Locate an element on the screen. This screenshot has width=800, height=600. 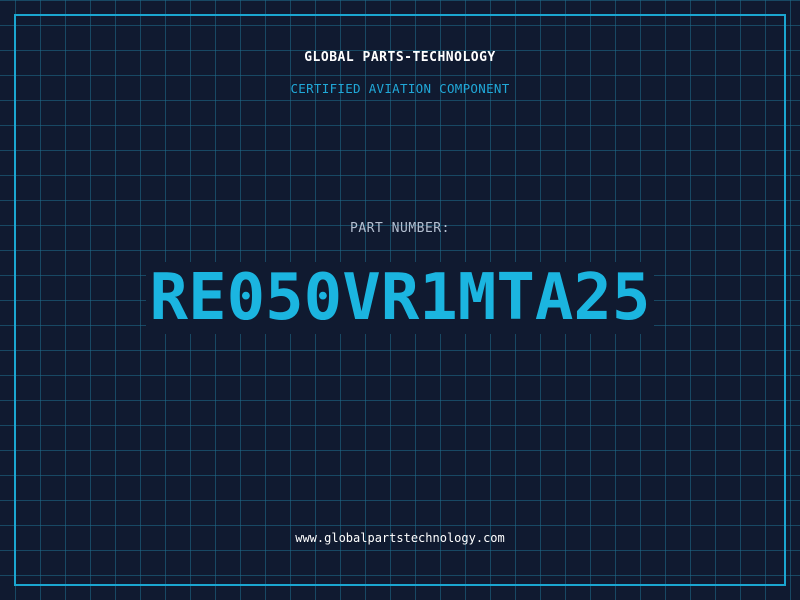
part-number-label: PART NUMBER: is located at coordinates (400, 228).